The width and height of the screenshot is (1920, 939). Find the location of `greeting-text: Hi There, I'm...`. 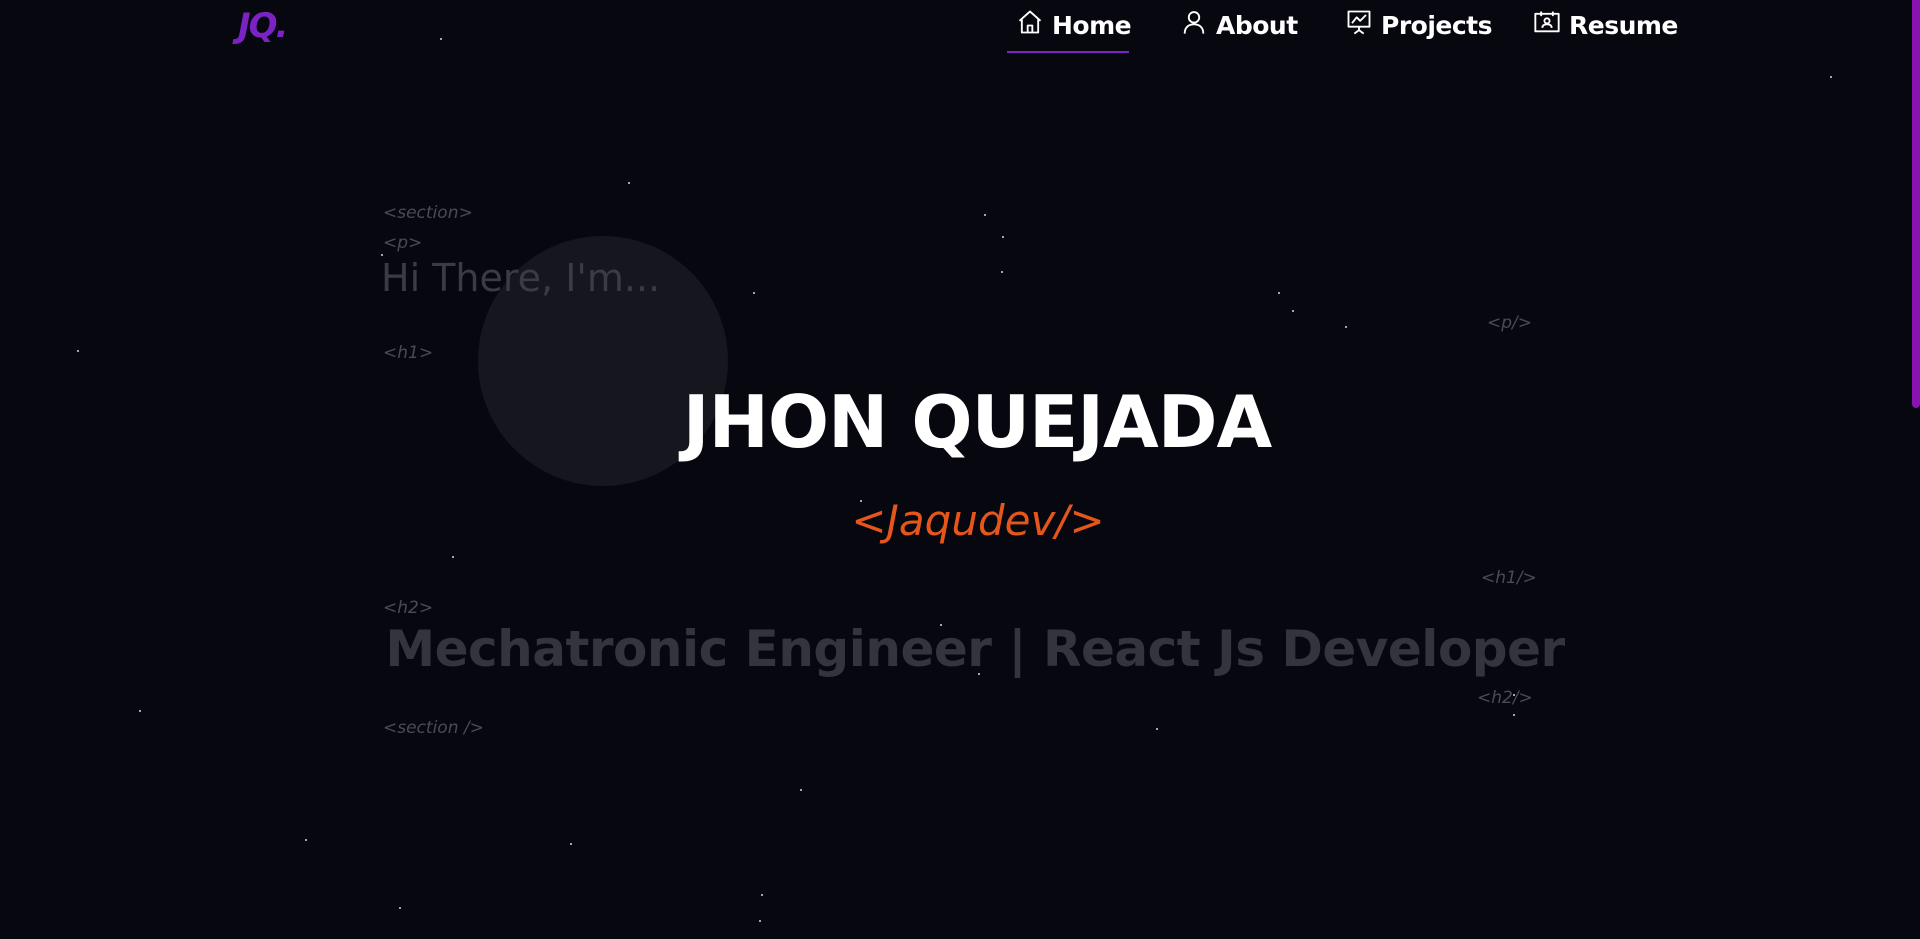

greeting-text: Hi There, I'm... is located at coordinates (521, 278).